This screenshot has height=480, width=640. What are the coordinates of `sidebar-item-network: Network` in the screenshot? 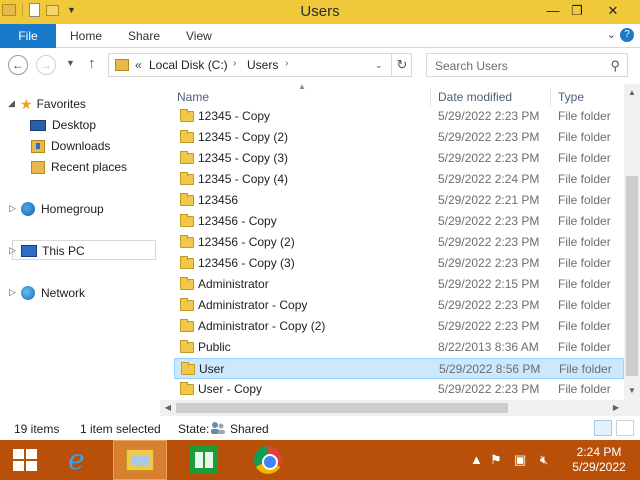 It's located at (53, 293).